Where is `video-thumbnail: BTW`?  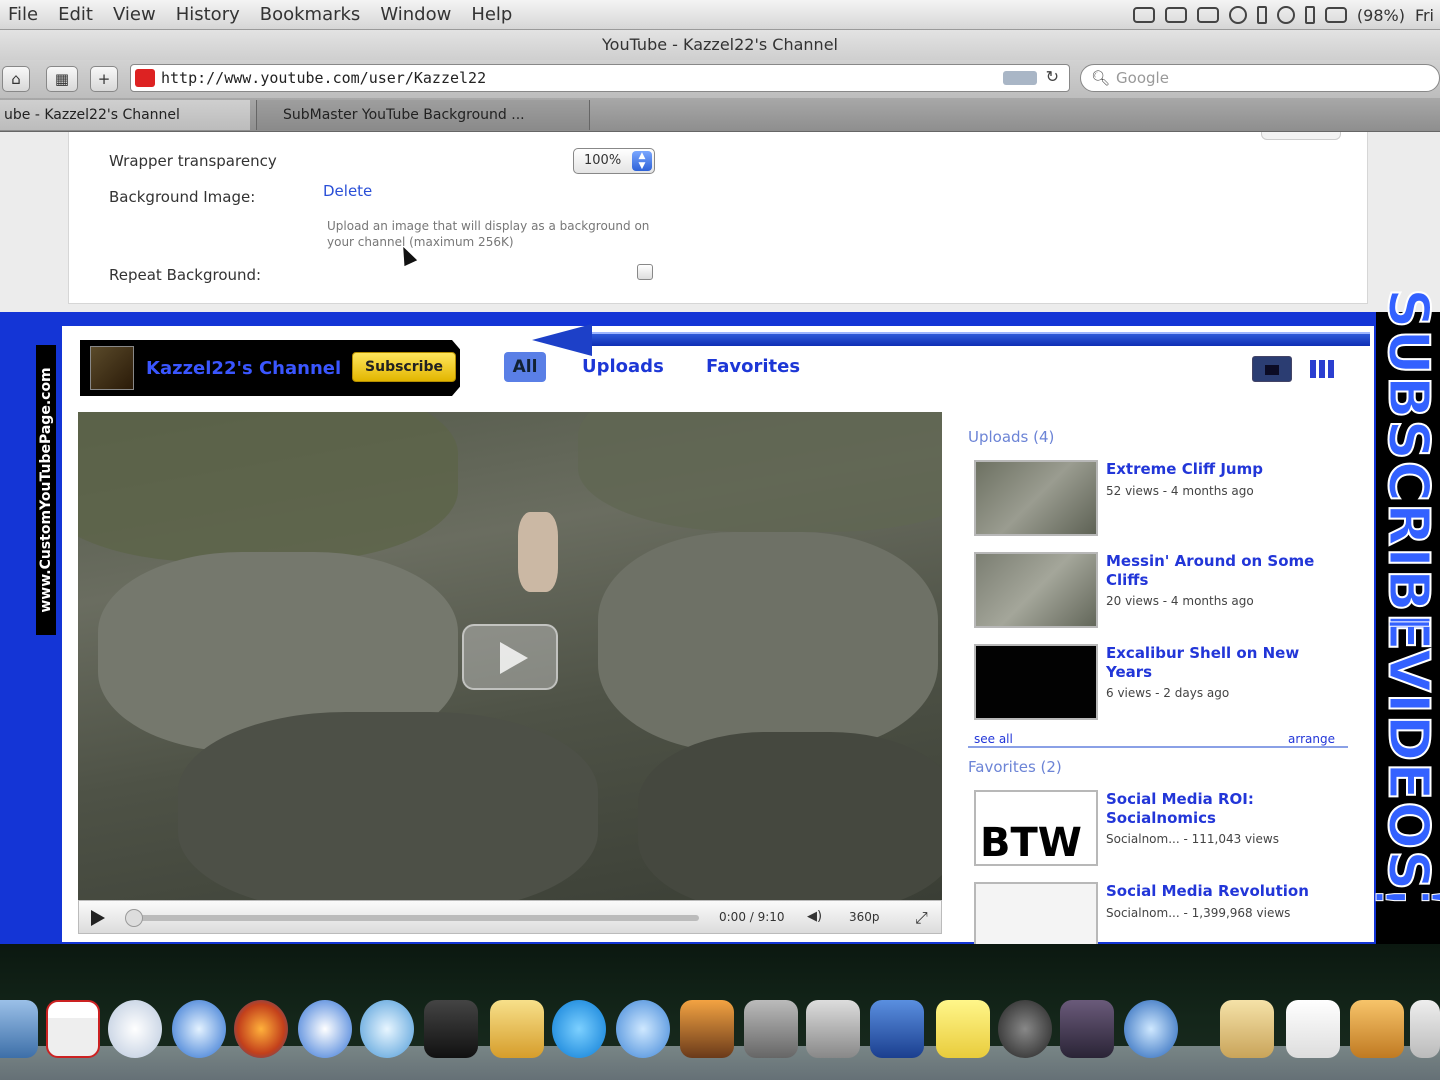
video-thumbnail: BTW is located at coordinates (1036, 828).